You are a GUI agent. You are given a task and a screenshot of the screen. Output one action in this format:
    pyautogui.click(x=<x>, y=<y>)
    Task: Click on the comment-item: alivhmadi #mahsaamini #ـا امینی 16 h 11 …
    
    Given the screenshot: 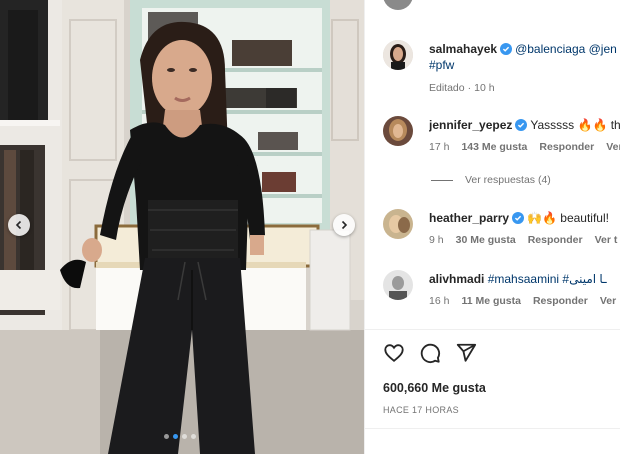 What is the action you would take?
    pyautogui.click(x=501, y=290)
    